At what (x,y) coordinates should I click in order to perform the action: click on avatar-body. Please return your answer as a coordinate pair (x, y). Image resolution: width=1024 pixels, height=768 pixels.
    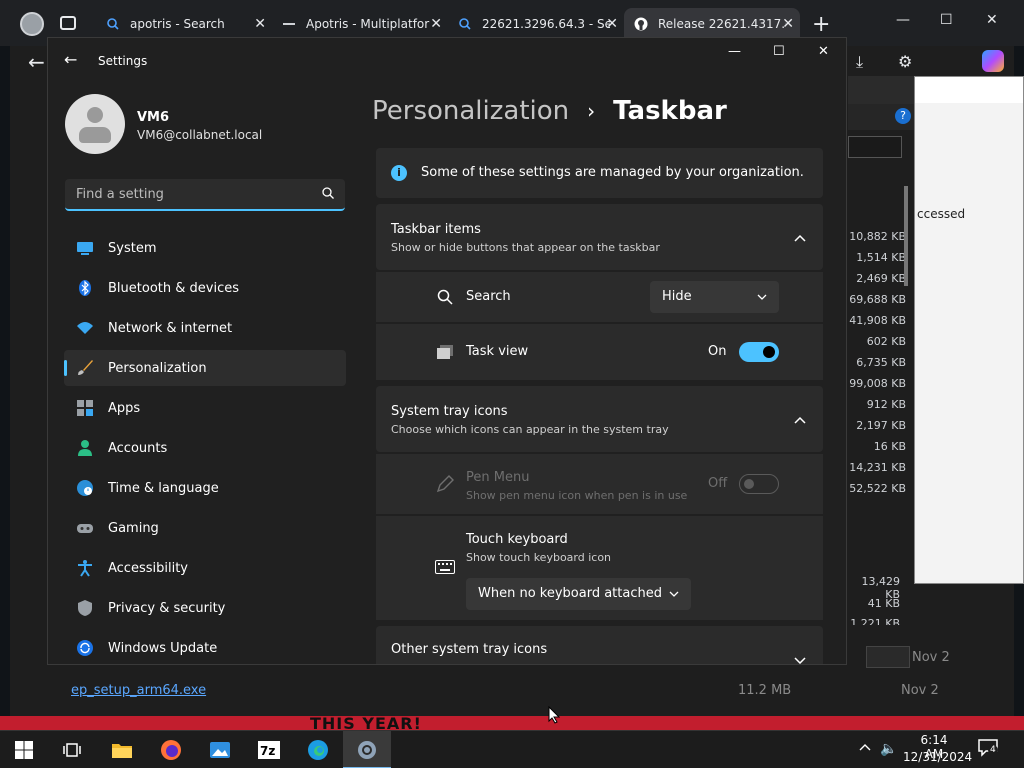
    Looking at the image, I should click on (95, 135).